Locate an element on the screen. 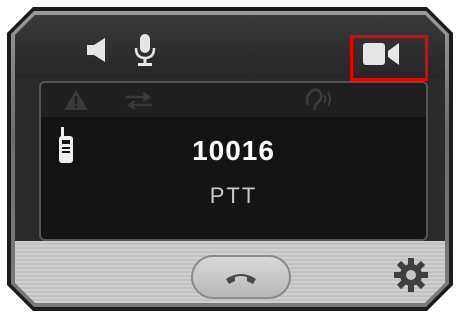 Image resolution: width=461 pixels, height=318 pixels. microphone-icon is located at coordinates (145, 50).